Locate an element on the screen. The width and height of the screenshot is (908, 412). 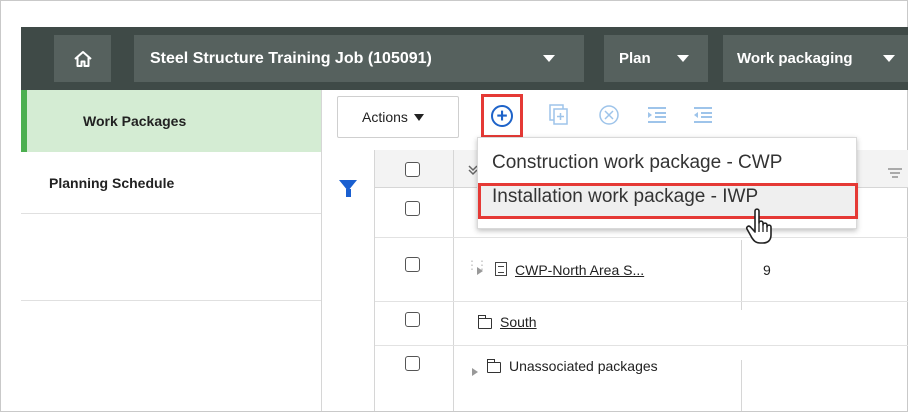
indent-button is located at coordinates (657, 115).